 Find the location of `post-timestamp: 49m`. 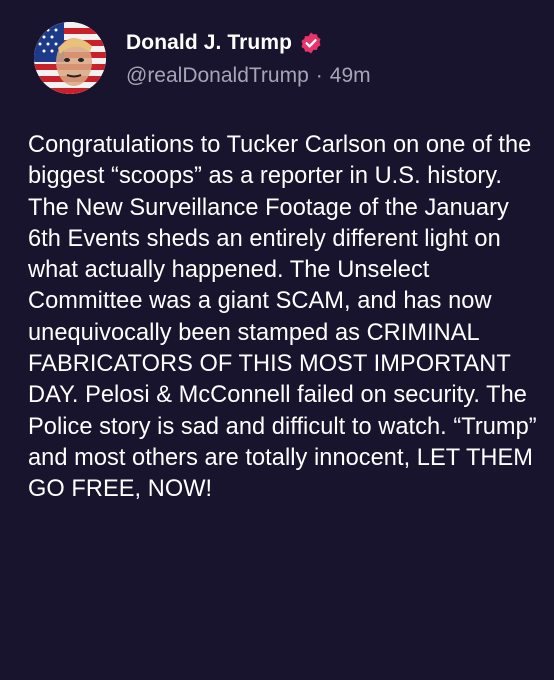

post-timestamp: 49m is located at coordinates (350, 76).